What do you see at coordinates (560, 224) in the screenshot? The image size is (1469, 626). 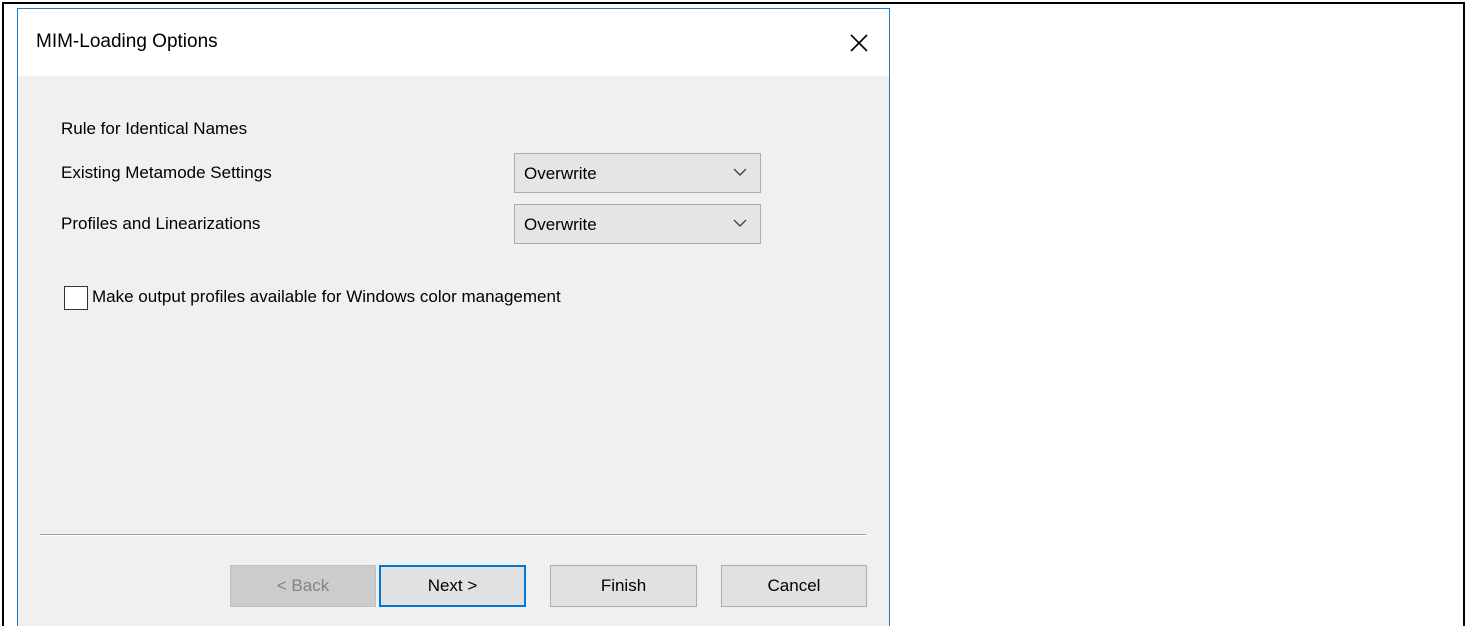 I see `profiles-and-linearizations-value: Overwrite` at bounding box center [560, 224].